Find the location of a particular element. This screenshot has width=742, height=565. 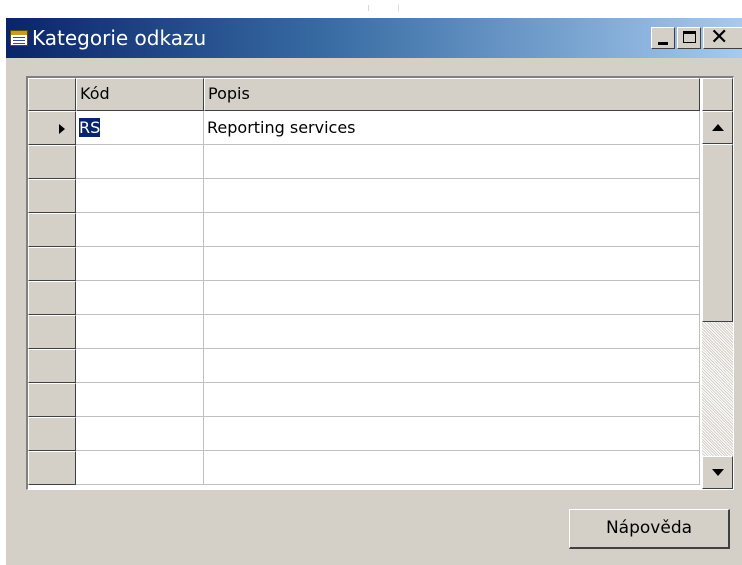

arrow-down-icon is located at coordinates (718, 472).